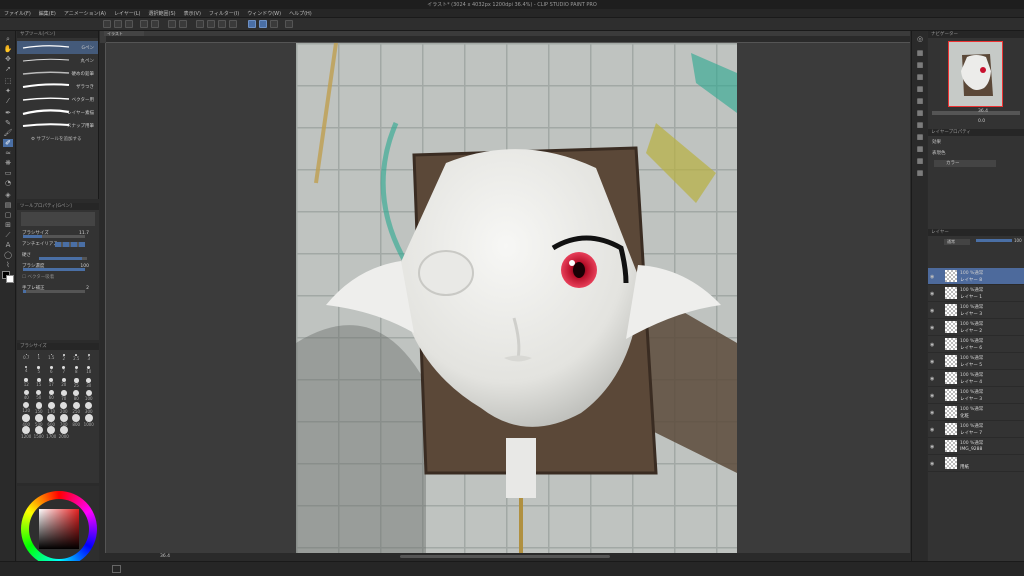  I want to click on brush-size-cell: 1500, so click(39, 432).